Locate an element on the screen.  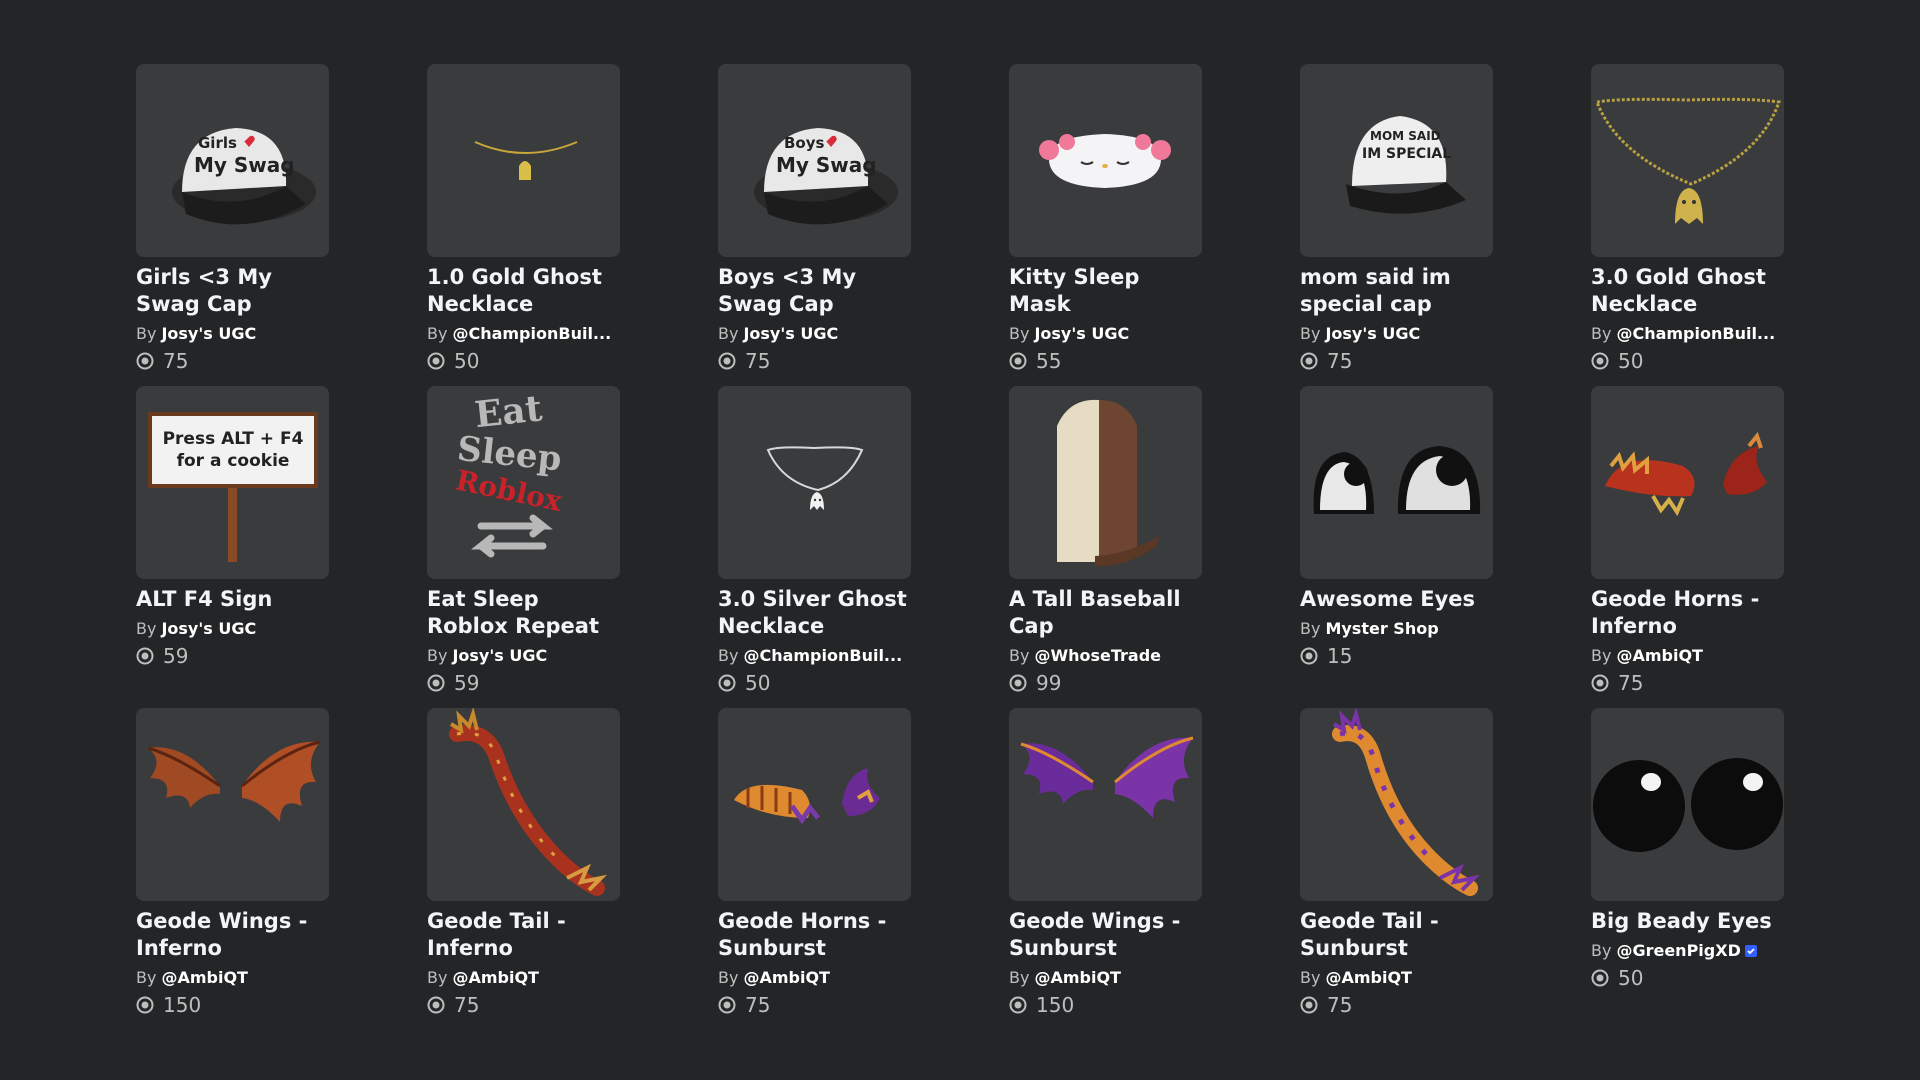
item-name: mom said im special cap is located at coordinates (1396, 291).